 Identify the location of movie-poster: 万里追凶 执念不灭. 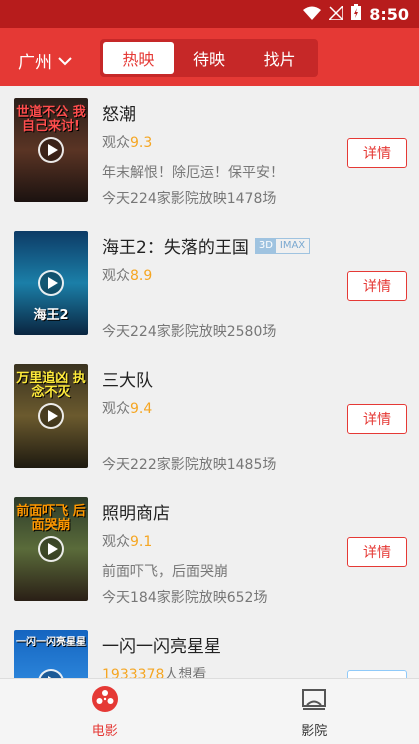
(51, 416).